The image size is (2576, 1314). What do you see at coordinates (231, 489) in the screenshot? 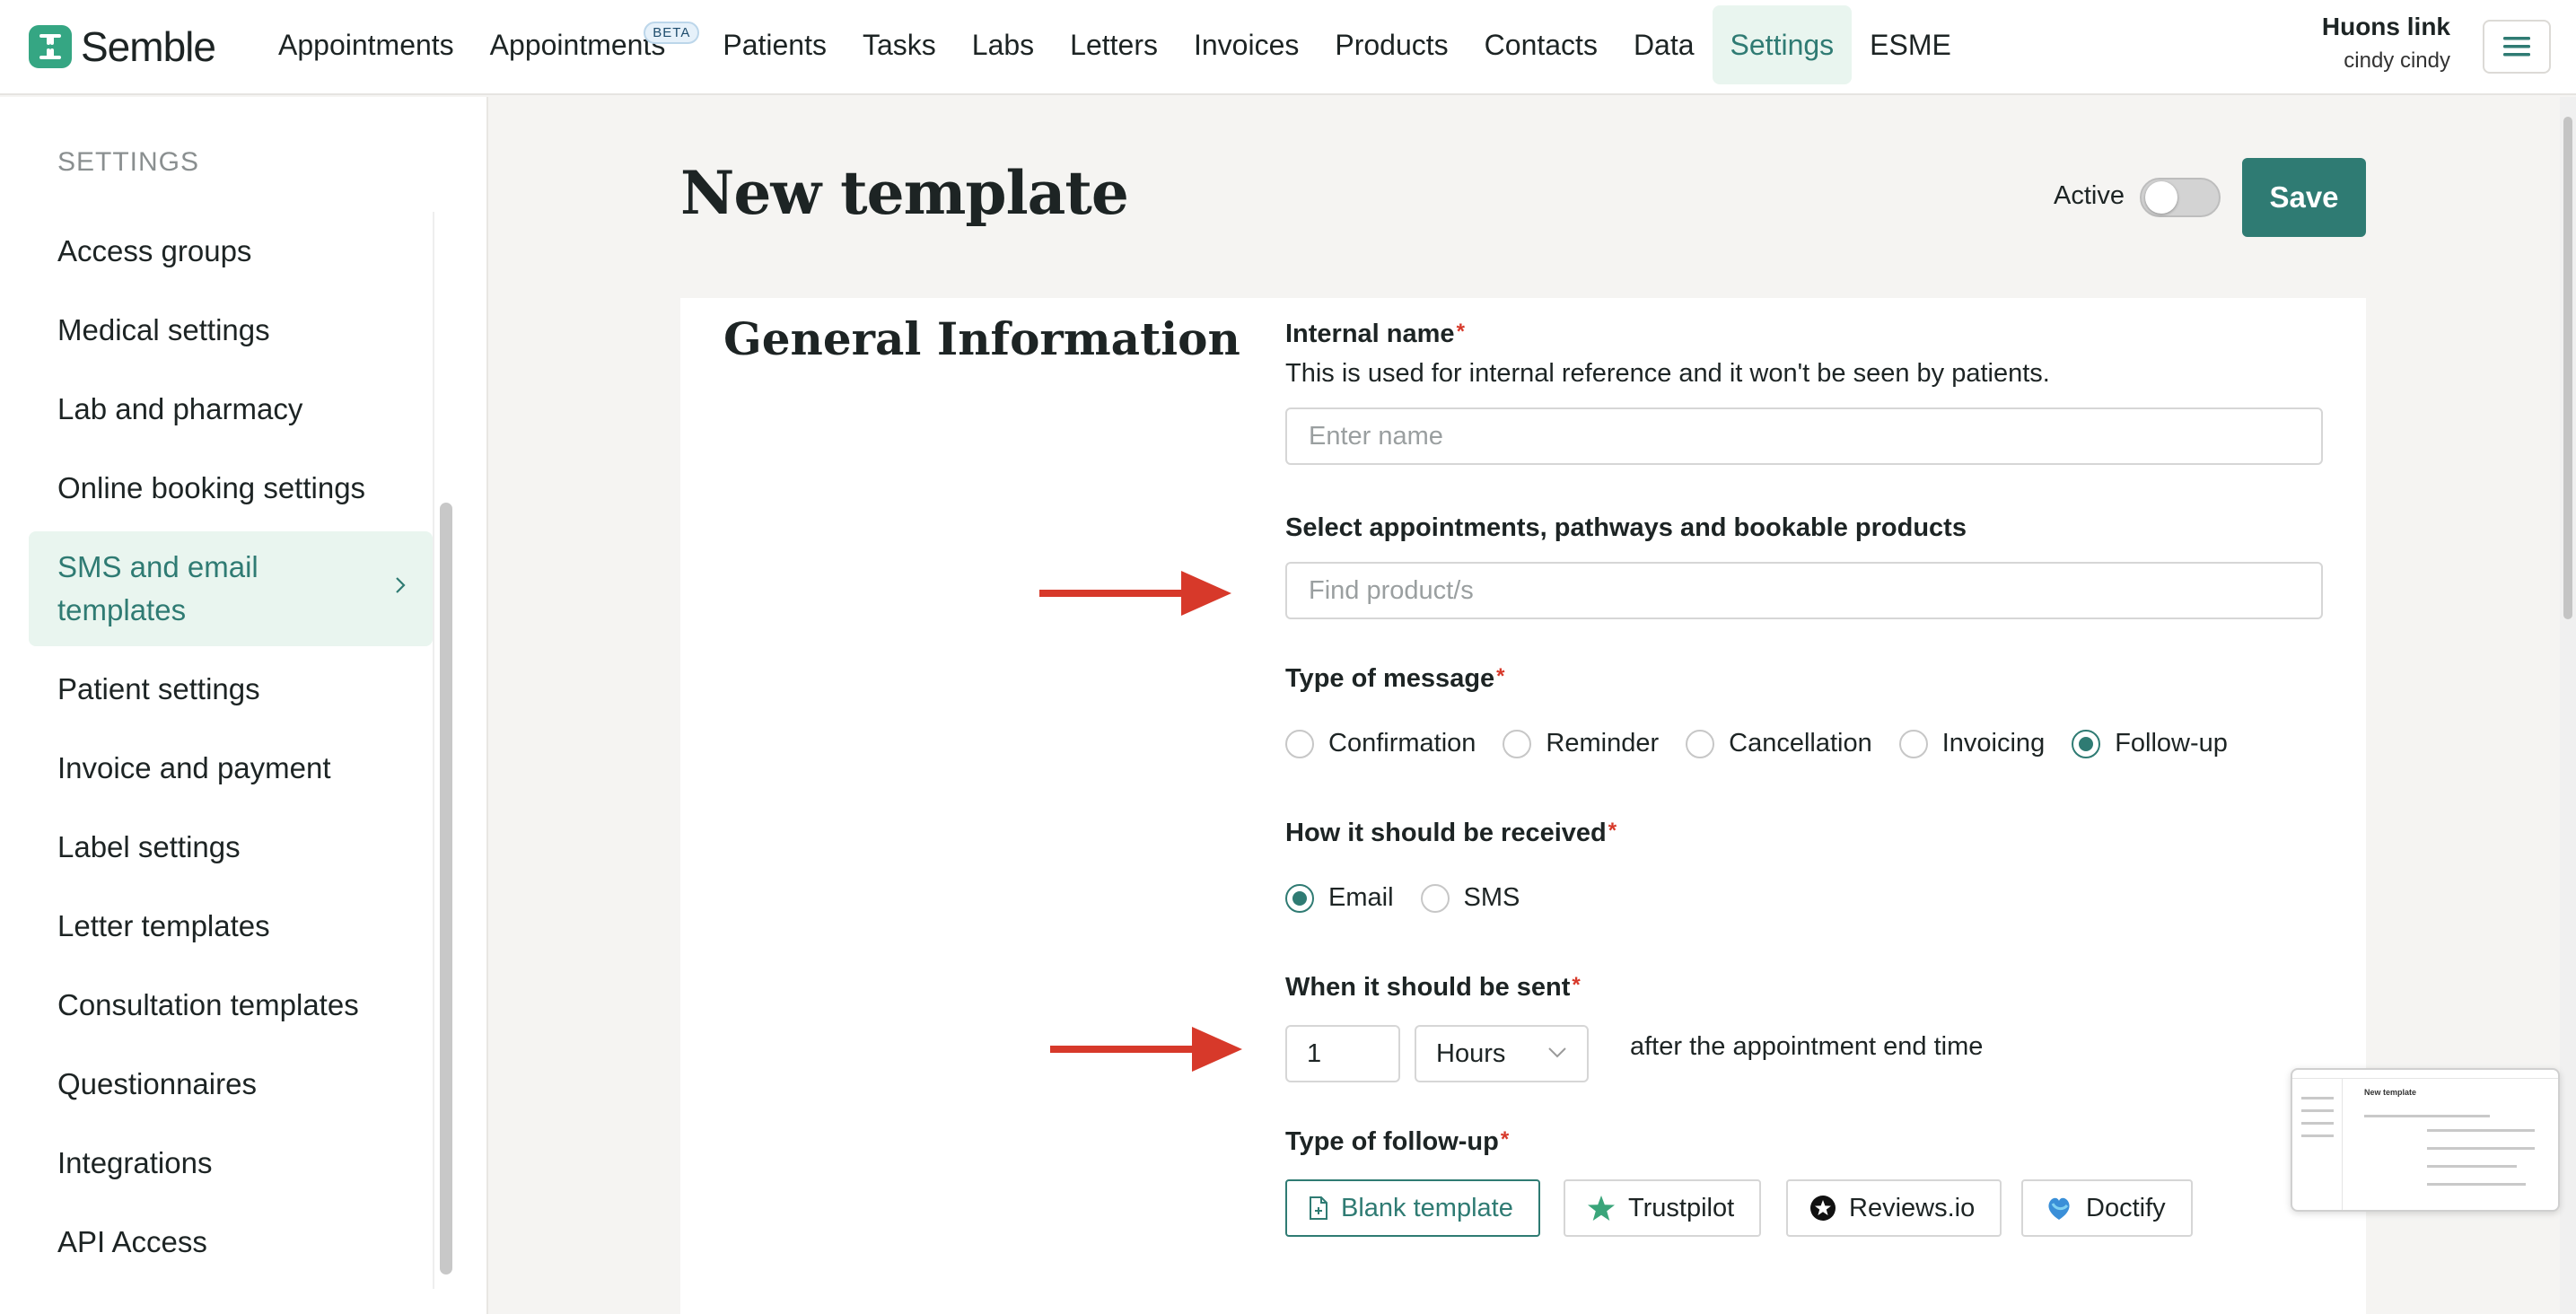
I see `sidebar-item-online-booking: Online booking settings` at bounding box center [231, 489].